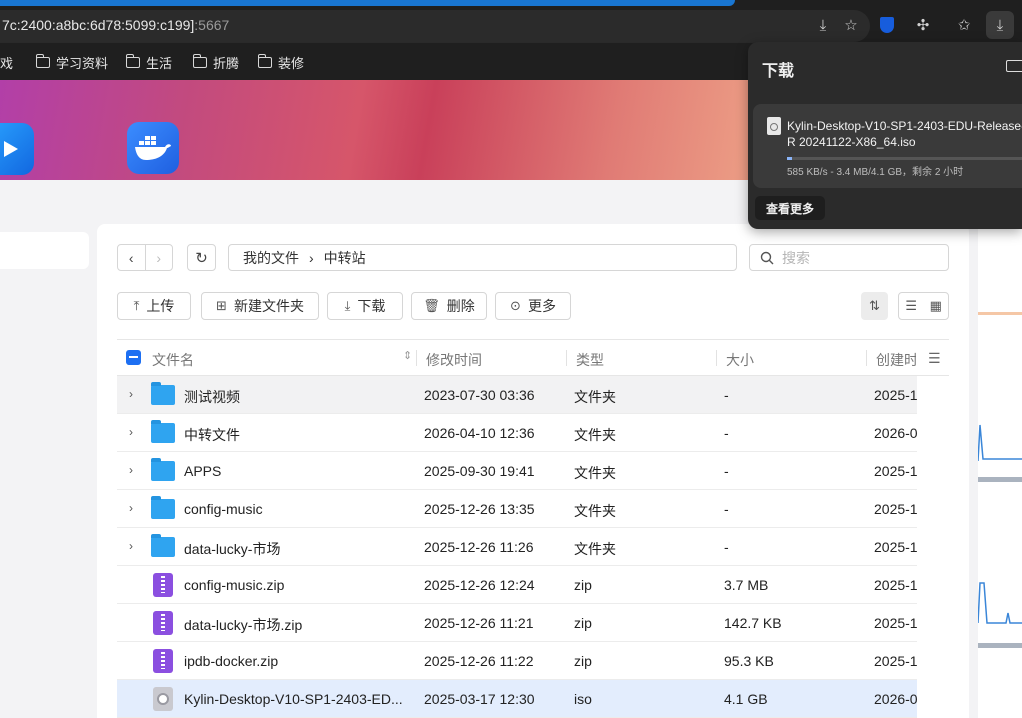 This screenshot has height=718, width=1022. What do you see at coordinates (407, 355) in the screenshot?
I see `sort-arrows-icon: ⇕` at bounding box center [407, 355].